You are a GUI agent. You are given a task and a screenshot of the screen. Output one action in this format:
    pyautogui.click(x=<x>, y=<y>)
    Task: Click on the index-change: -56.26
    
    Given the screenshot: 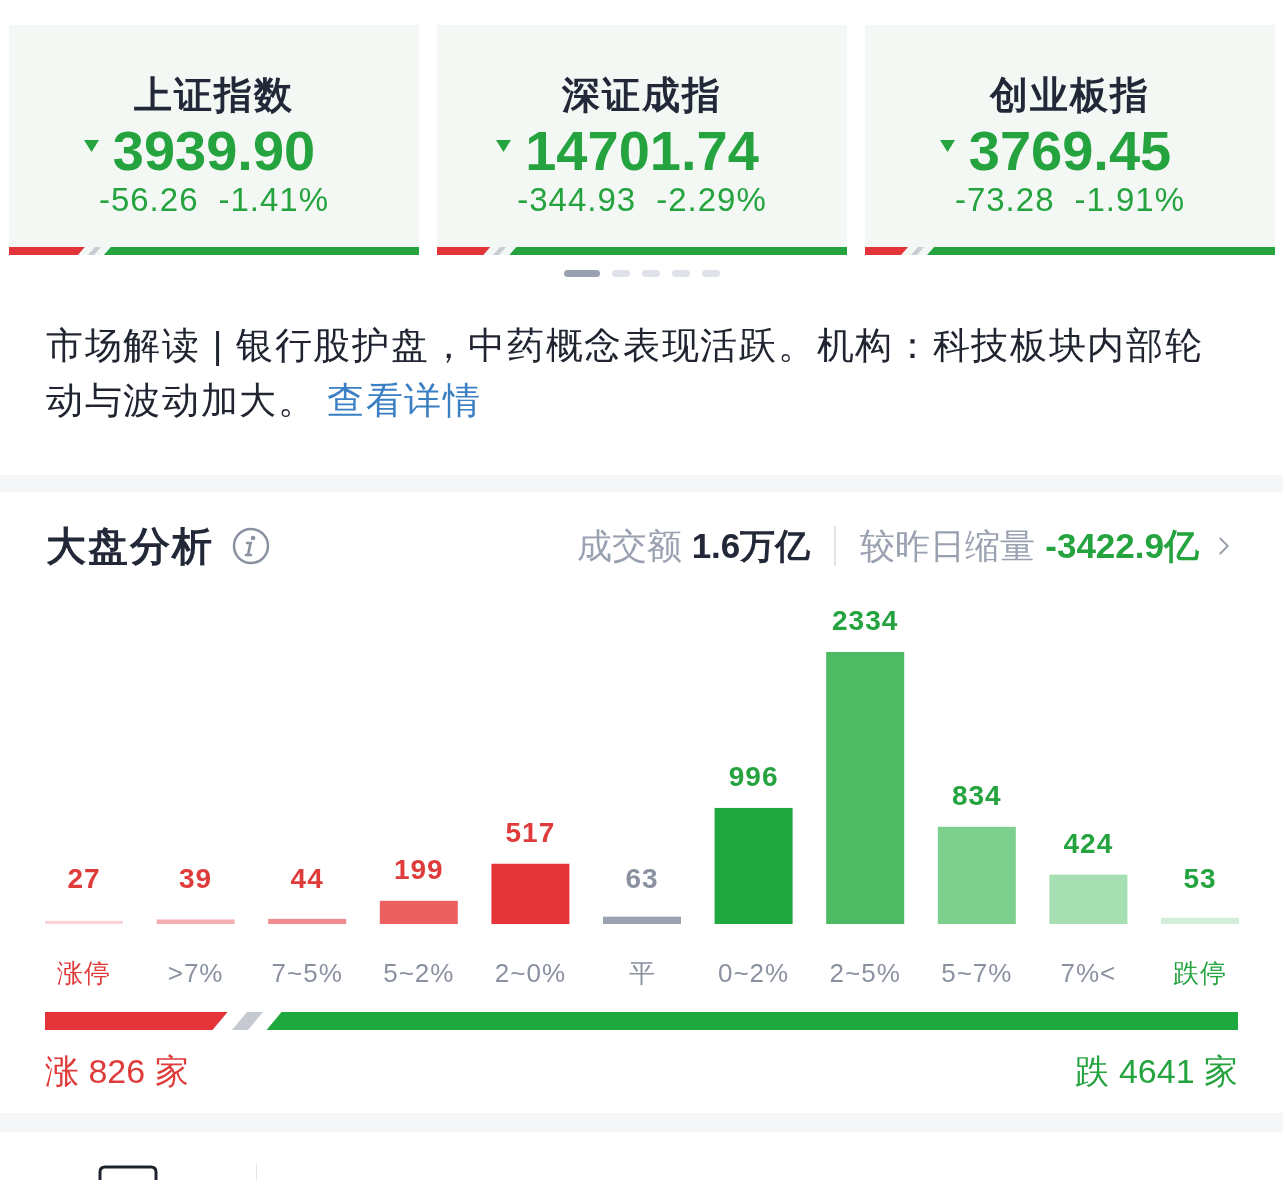 What is the action you would take?
    pyautogui.click(x=148, y=200)
    